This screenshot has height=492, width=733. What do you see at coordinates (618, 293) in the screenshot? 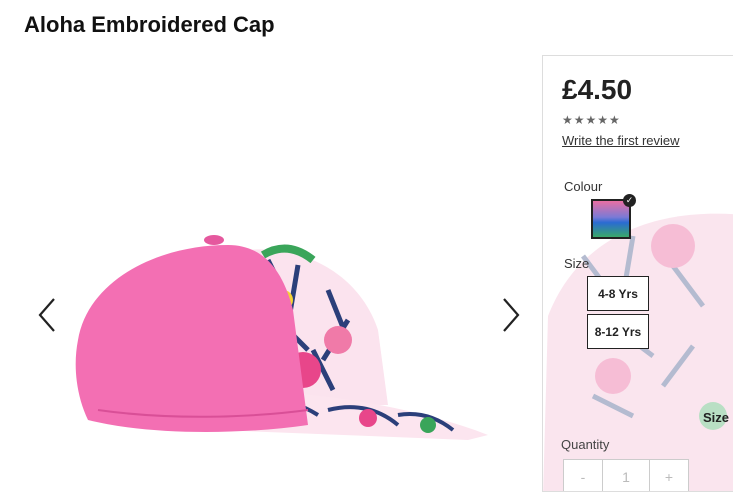
I see `size-option-4-8: 4-8 Yrs` at bounding box center [618, 293].